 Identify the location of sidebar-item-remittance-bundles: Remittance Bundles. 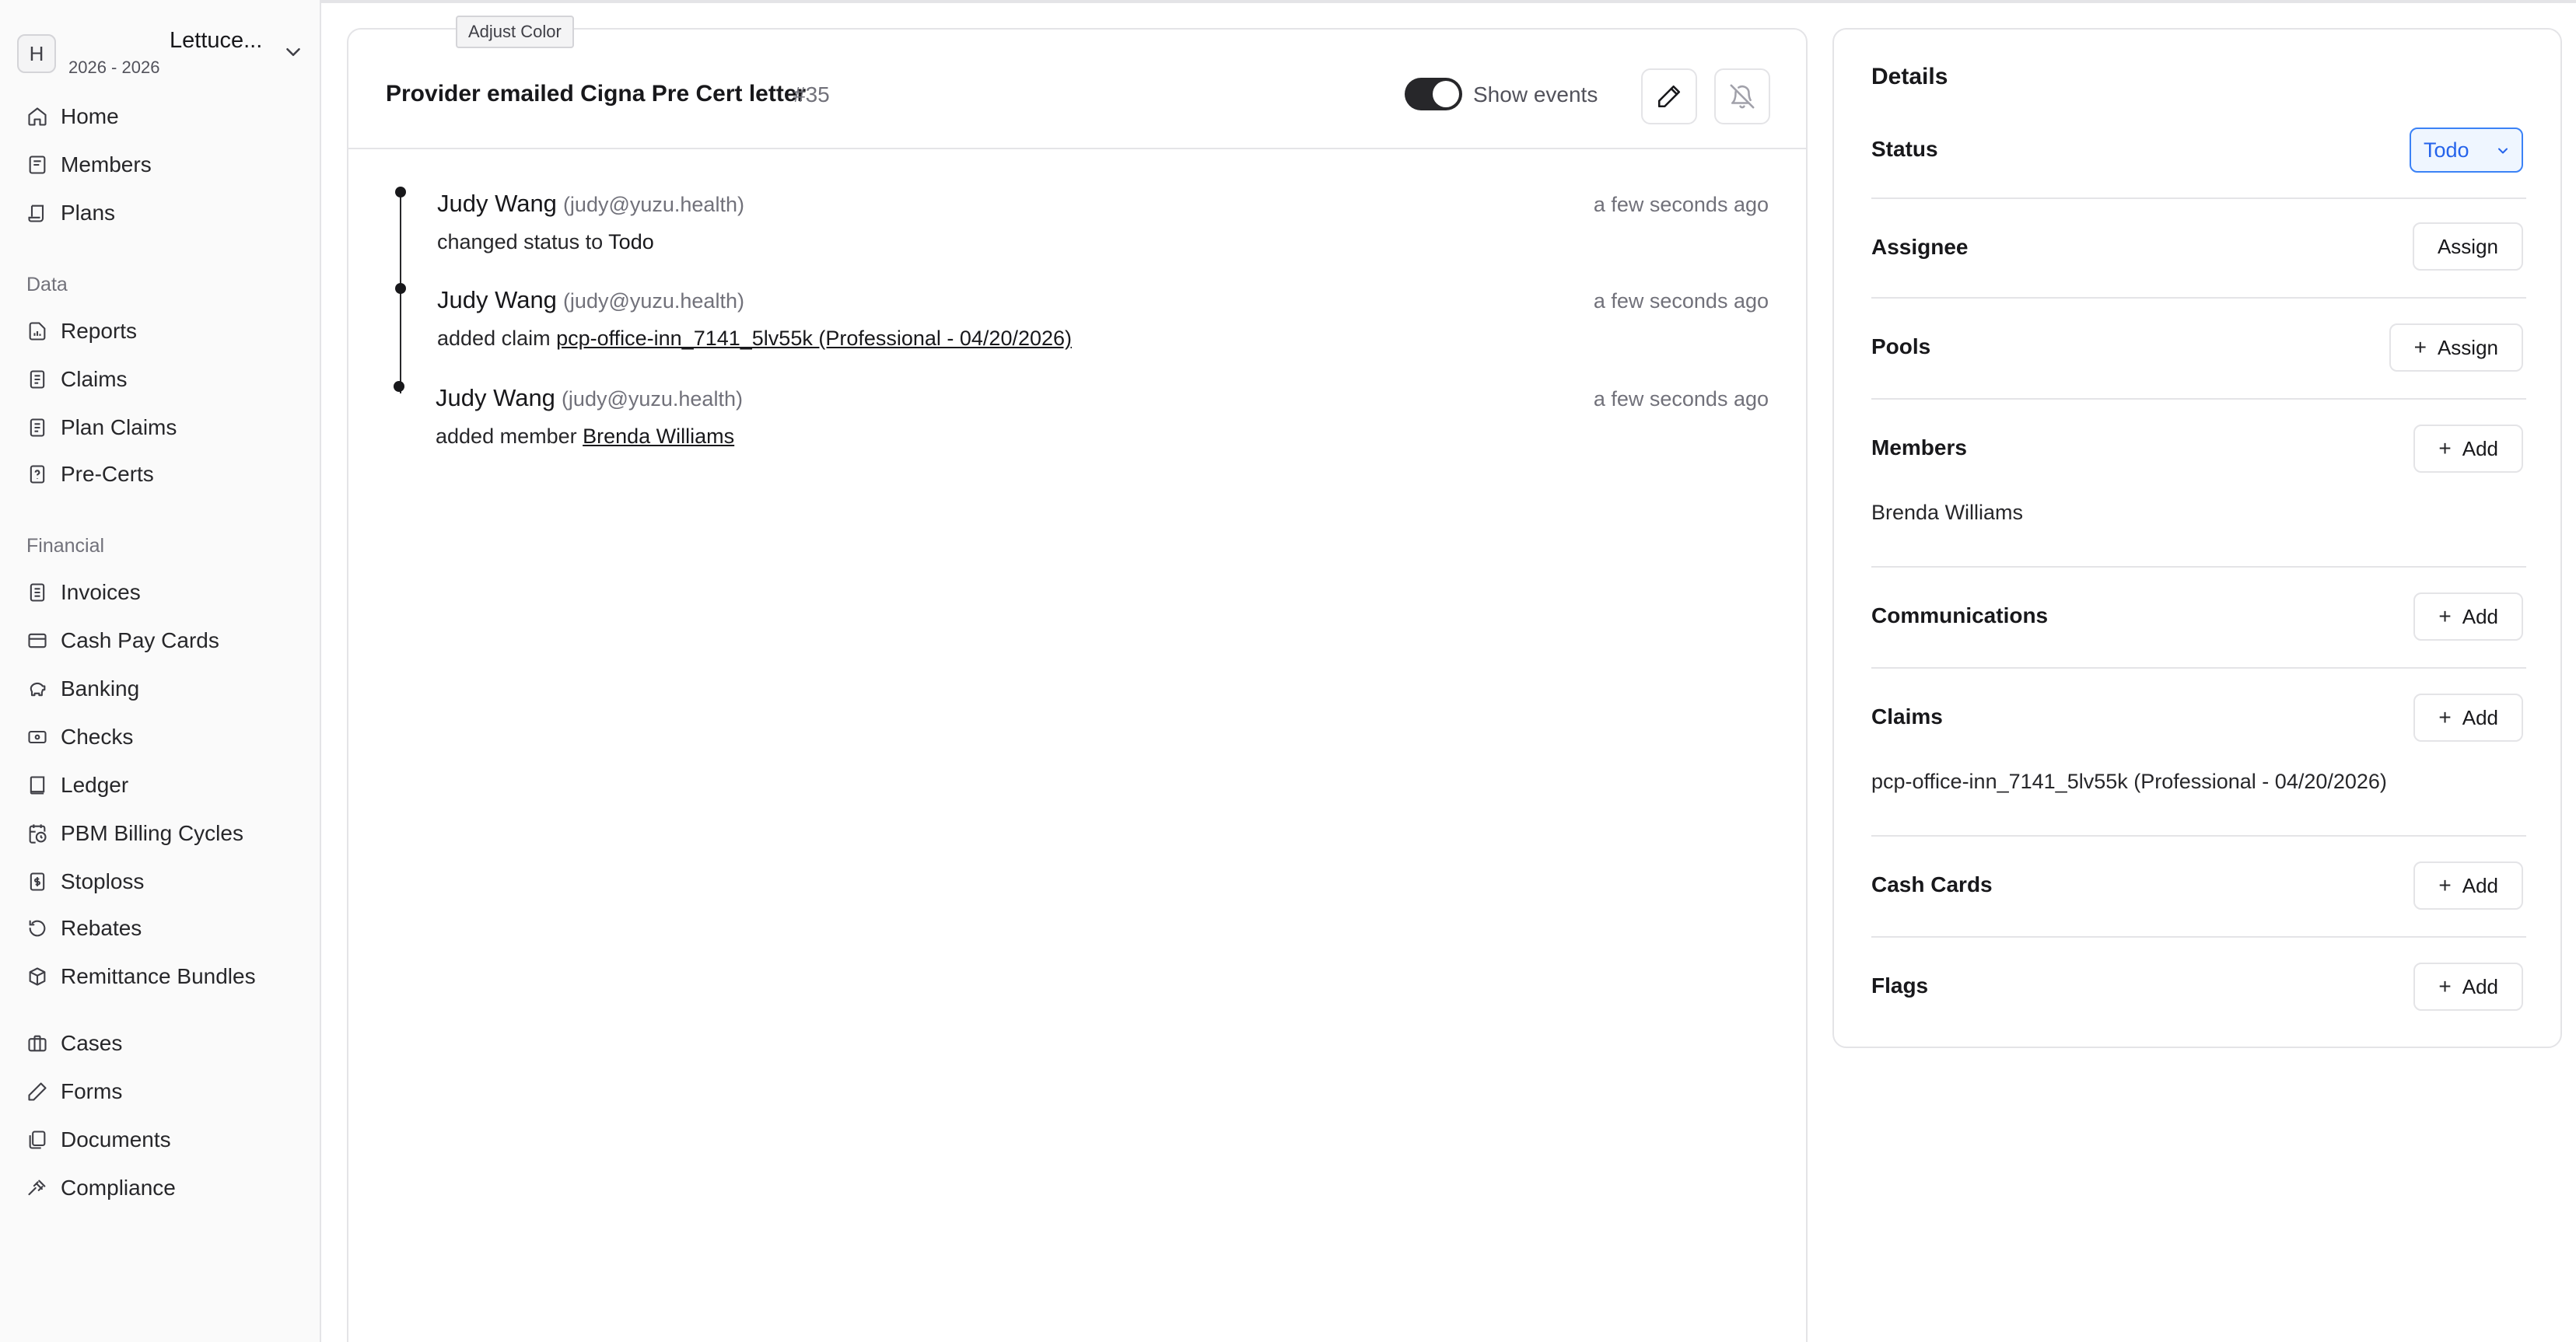
(161, 977).